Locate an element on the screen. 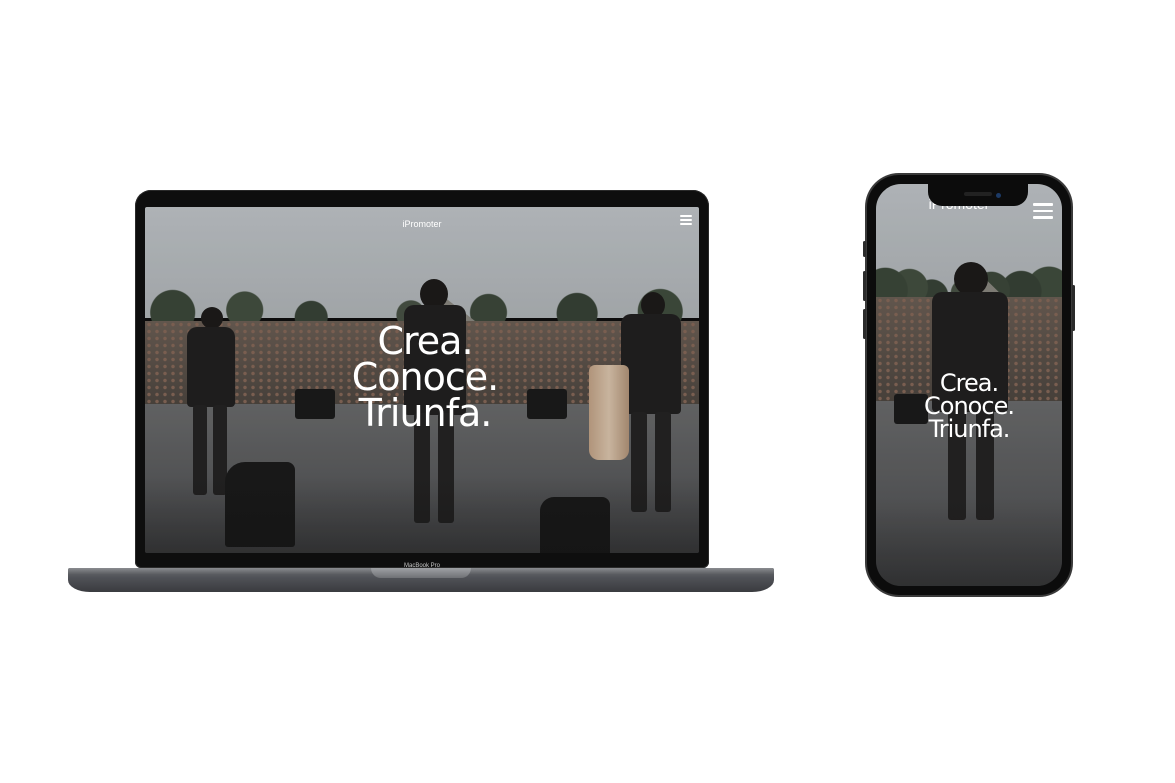 This screenshot has height=783, width=1175. phone-device: iPromoter Crea. Conoce. Triunfa. is located at coordinates (969, 385).